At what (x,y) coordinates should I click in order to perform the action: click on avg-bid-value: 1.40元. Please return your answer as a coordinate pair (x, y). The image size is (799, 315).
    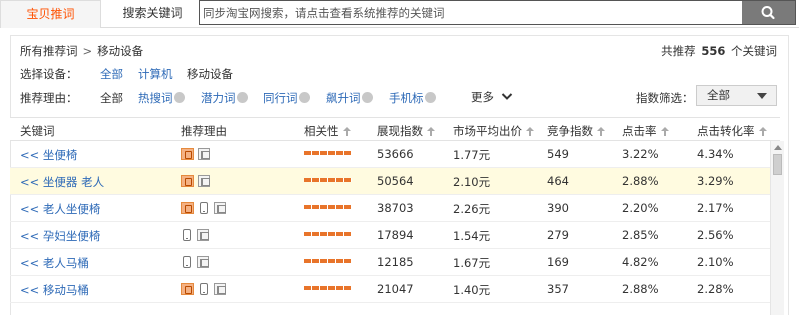
    Looking at the image, I should click on (472, 290).